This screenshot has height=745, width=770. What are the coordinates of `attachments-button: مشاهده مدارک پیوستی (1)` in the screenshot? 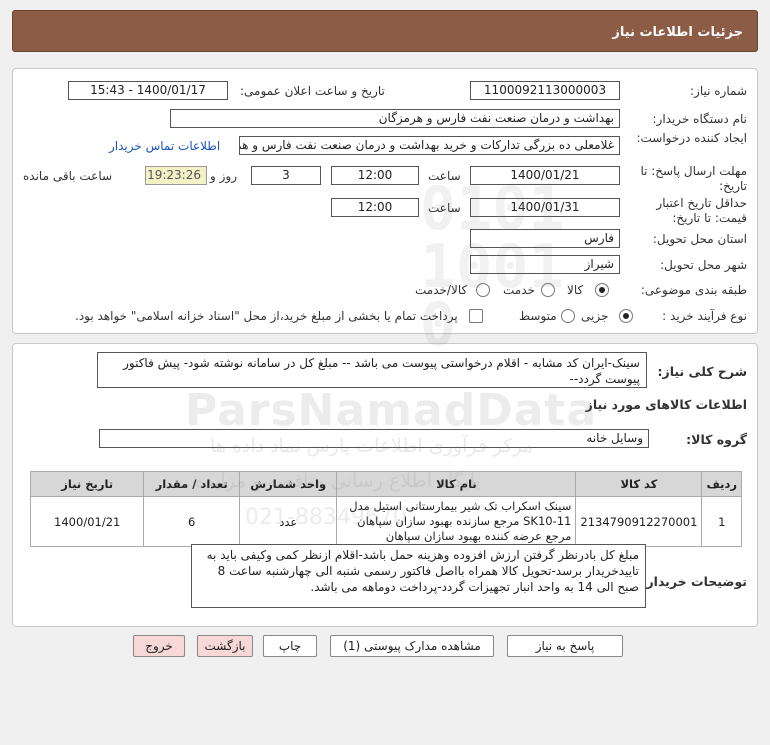 It's located at (412, 646).